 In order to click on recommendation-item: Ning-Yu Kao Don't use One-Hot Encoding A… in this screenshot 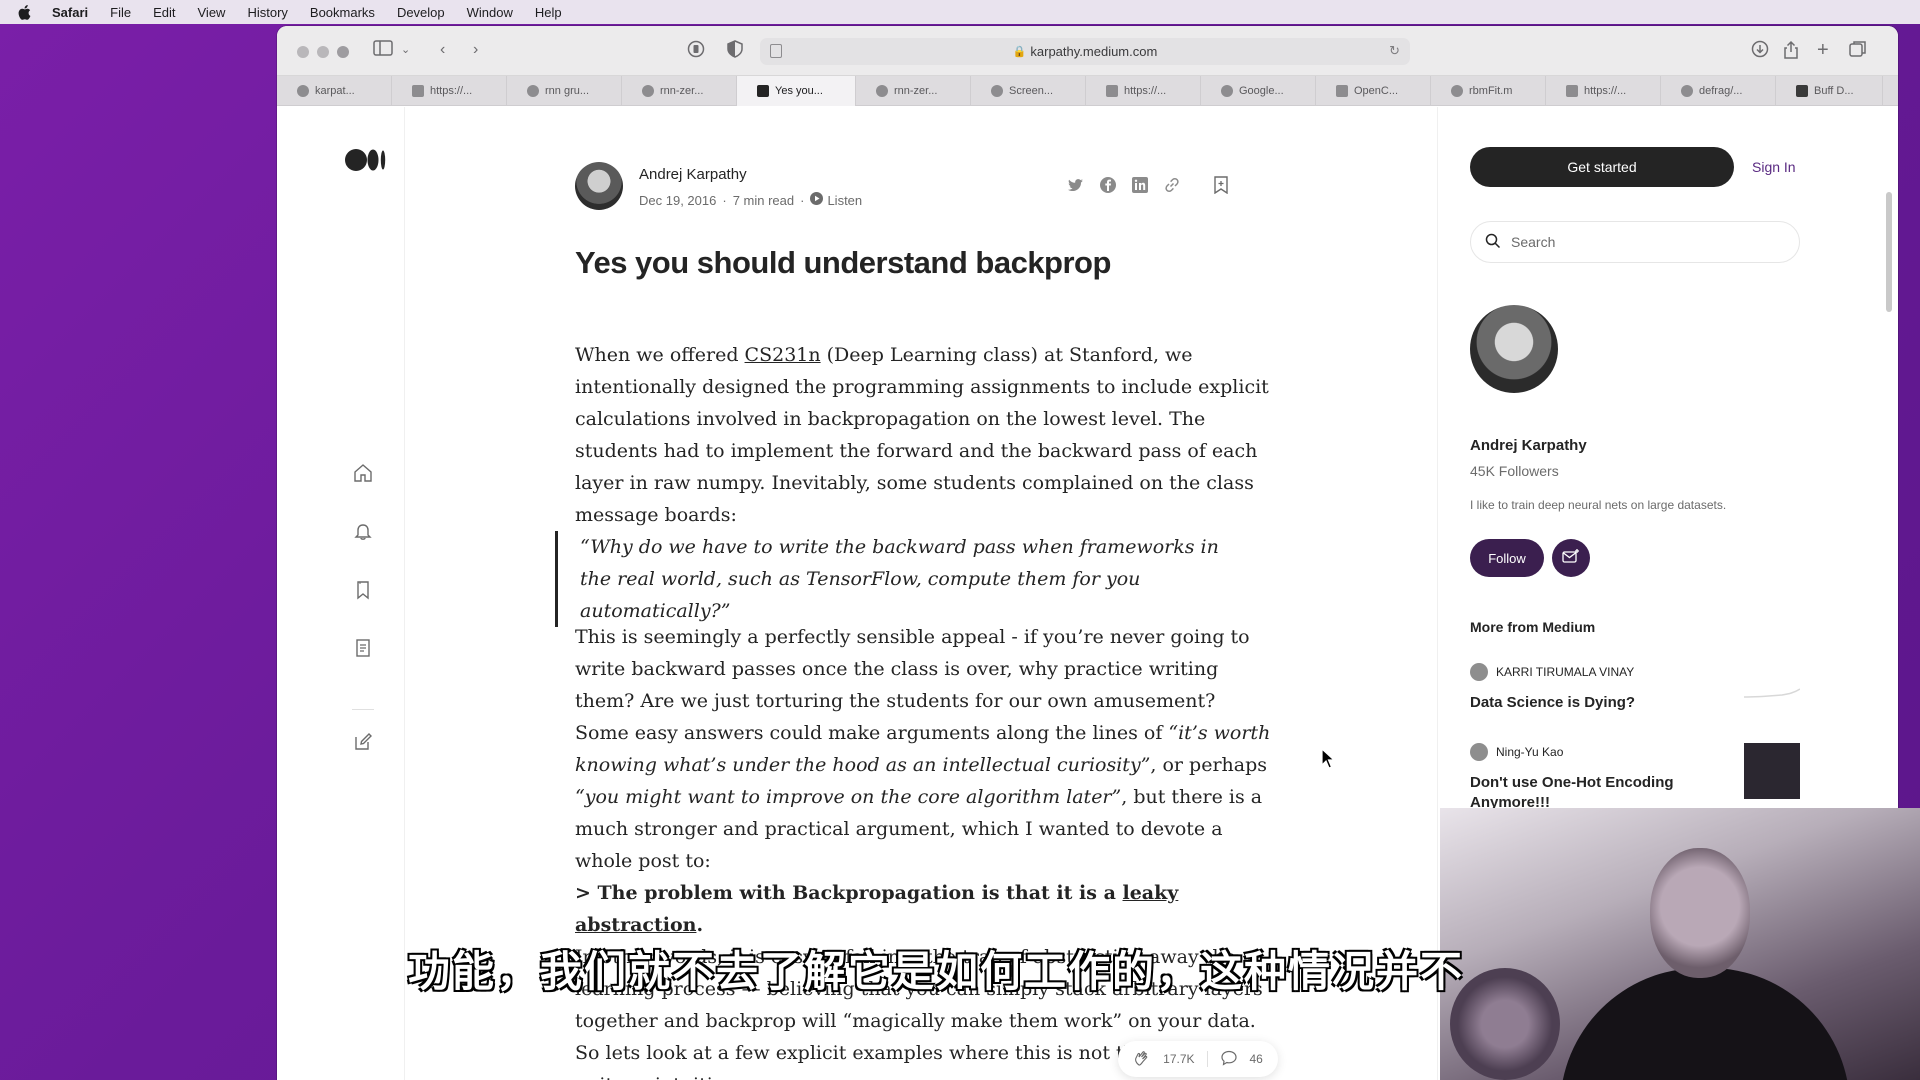, I will do `click(1635, 778)`.